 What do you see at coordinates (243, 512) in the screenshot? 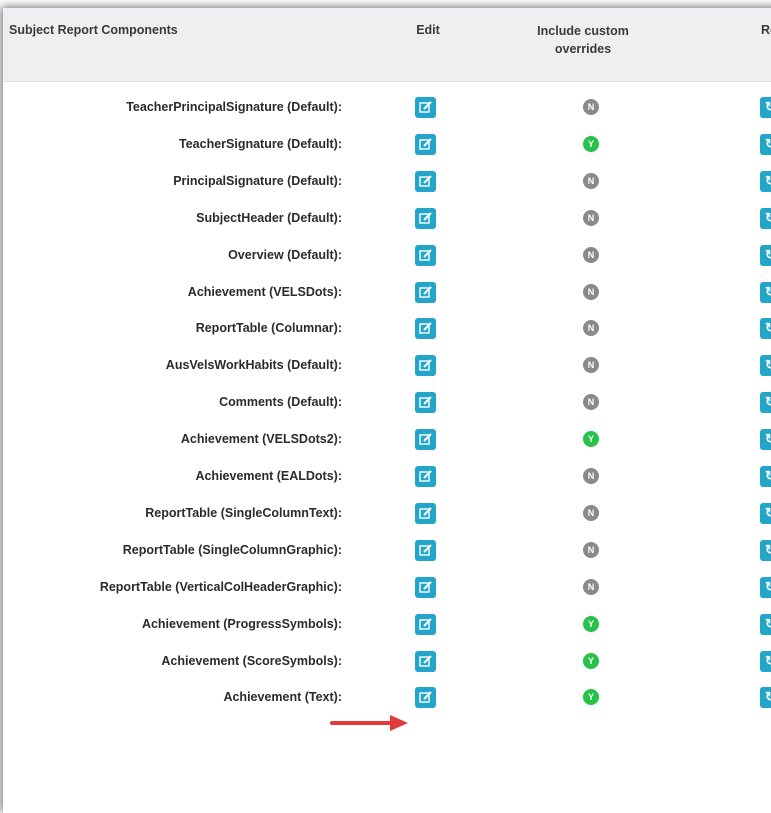
I see `component-label: ReportTable (SingleColumnText):` at bounding box center [243, 512].